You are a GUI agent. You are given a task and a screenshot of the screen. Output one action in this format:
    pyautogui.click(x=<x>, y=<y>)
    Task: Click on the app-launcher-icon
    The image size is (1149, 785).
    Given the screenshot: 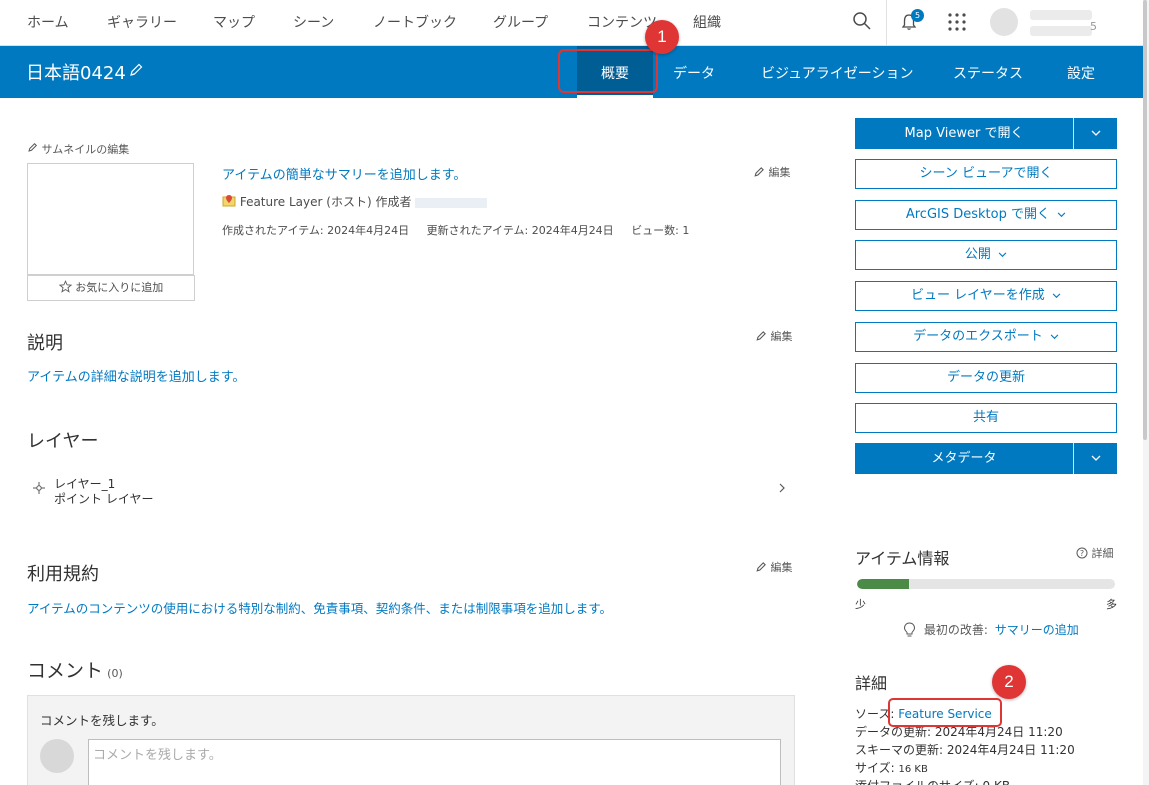 What is the action you would take?
    pyautogui.click(x=957, y=24)
    